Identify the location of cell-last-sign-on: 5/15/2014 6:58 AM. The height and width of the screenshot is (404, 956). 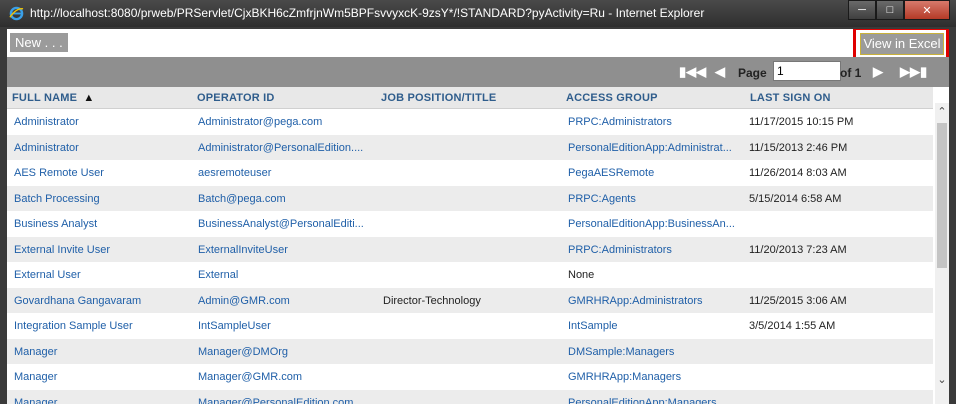
(795, 198).